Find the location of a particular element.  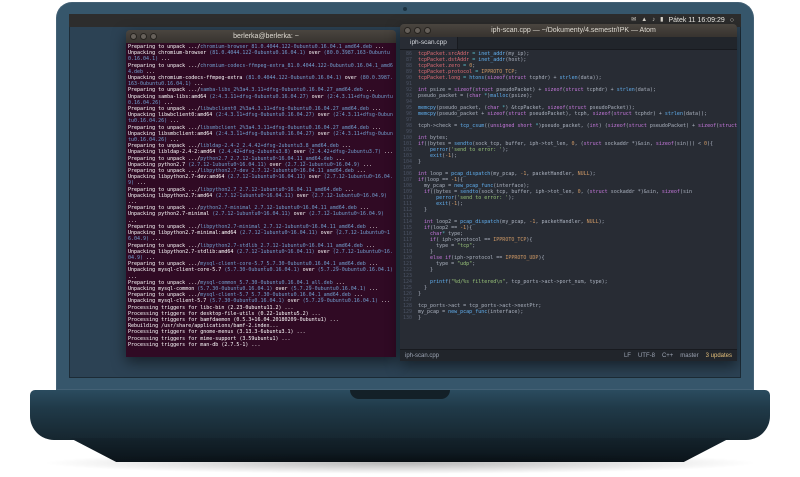

tab-iph-scan: iph-scan.cpp is located at coordinates (429, 43).